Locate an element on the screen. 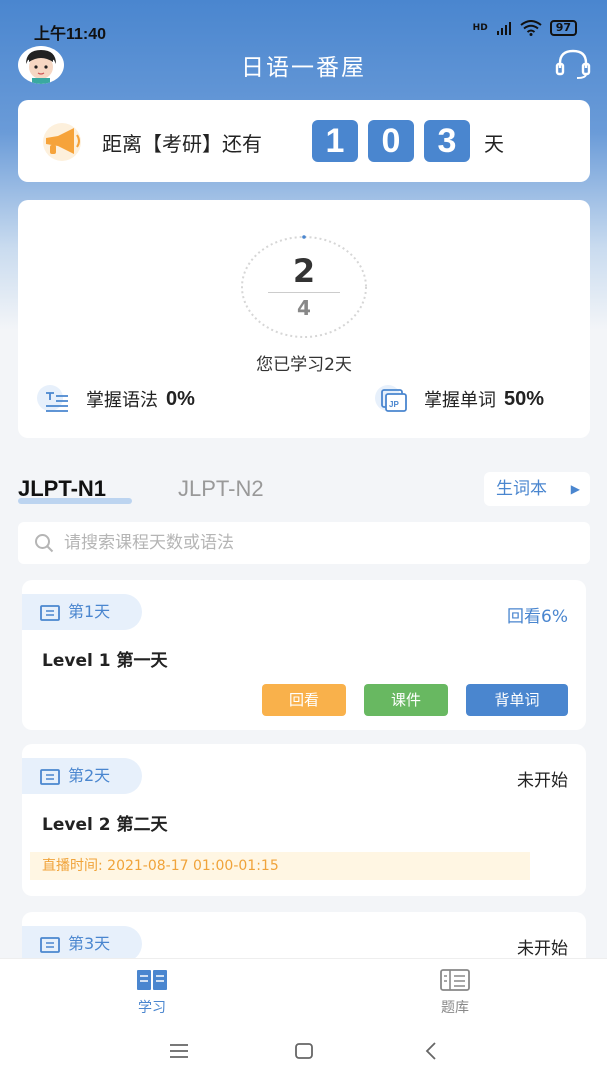 Image resolution: width=607 pixels, height=1080 pixels. countdown-digit: 3 is located at coordinates (447, 141).